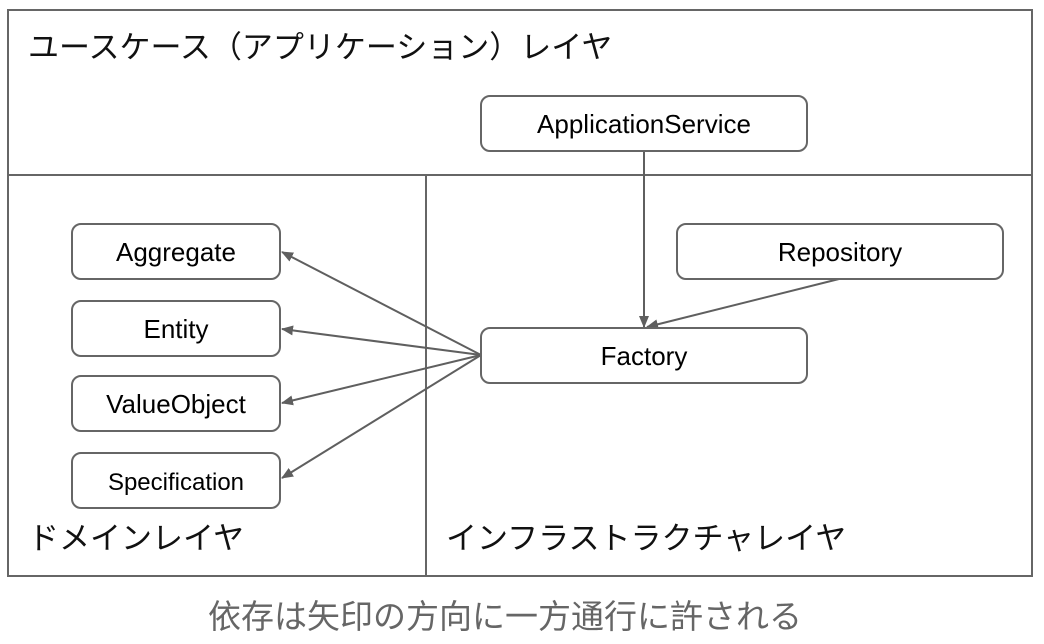 This screenshot has width=1044, height=644. I want to click on node-aggregate: Aggregate, so click(176, 251).